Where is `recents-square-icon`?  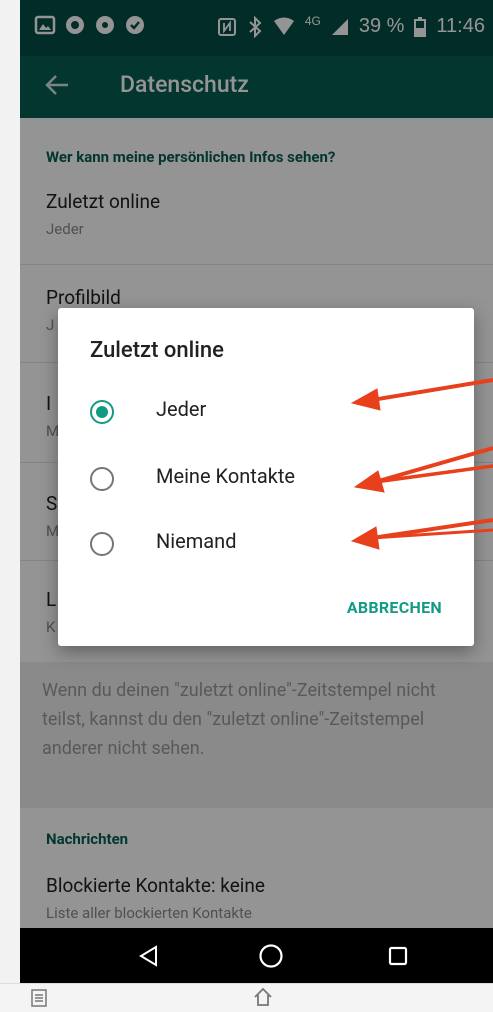 recents-square-icon is located at coordinates (398, 955).